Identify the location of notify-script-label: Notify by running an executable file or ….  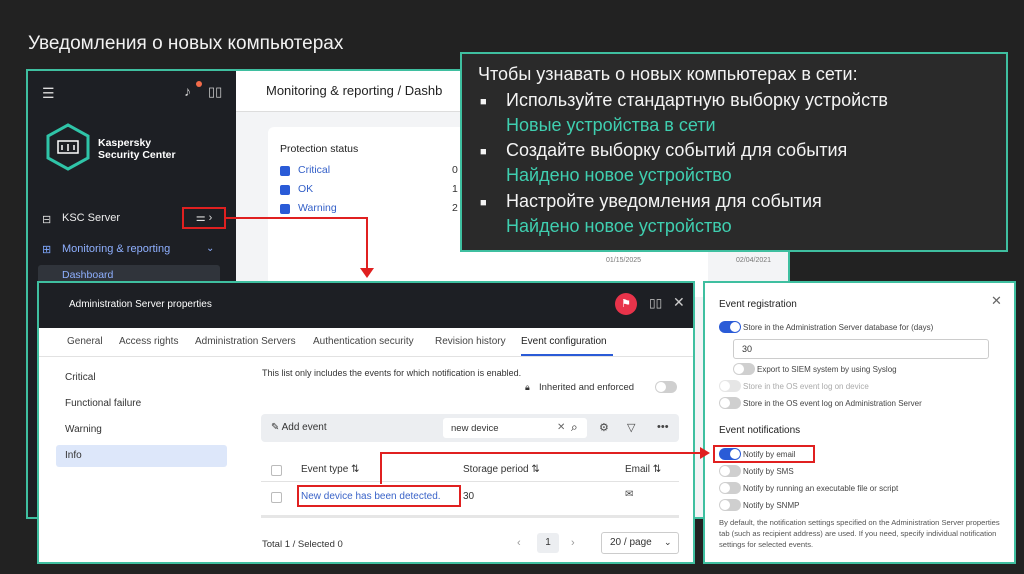
(821, 488).